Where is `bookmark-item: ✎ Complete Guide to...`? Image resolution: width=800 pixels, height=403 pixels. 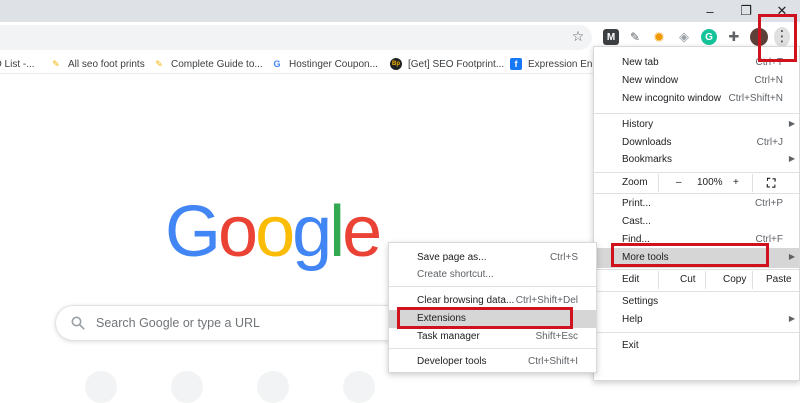 bookmark-item: ✎ Complete Guide to... is located at coordinates (208, 64).